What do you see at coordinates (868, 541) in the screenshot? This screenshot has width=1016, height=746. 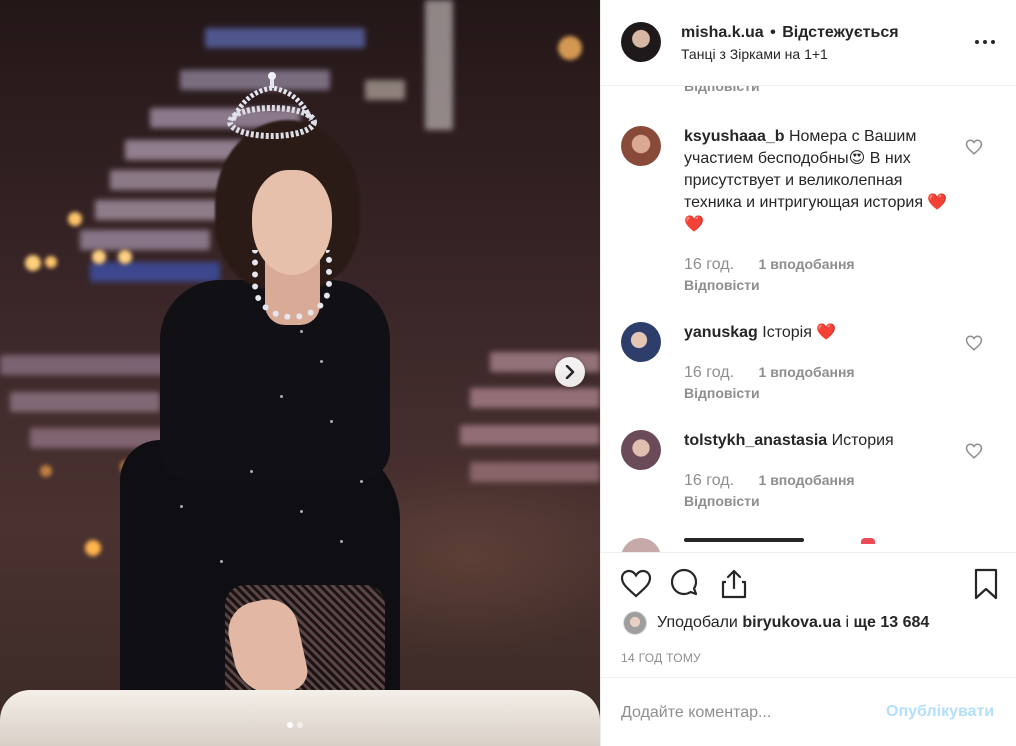 I see `heart-emoji-fragment` at bounding box center [868, 541].